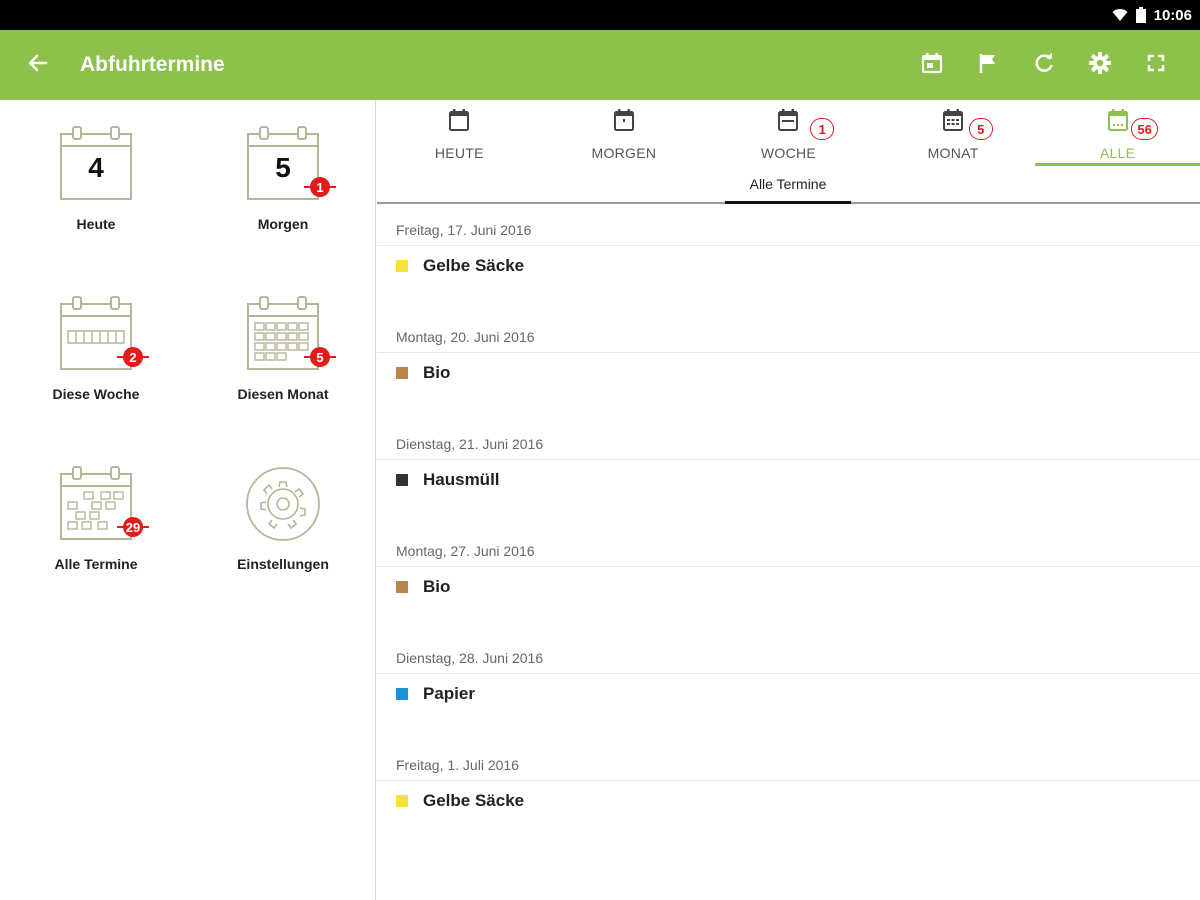  What do you see at coordinates (133, 357) in the screenshot?
I see `count-badge: 2` at bounding box center [133, 357].